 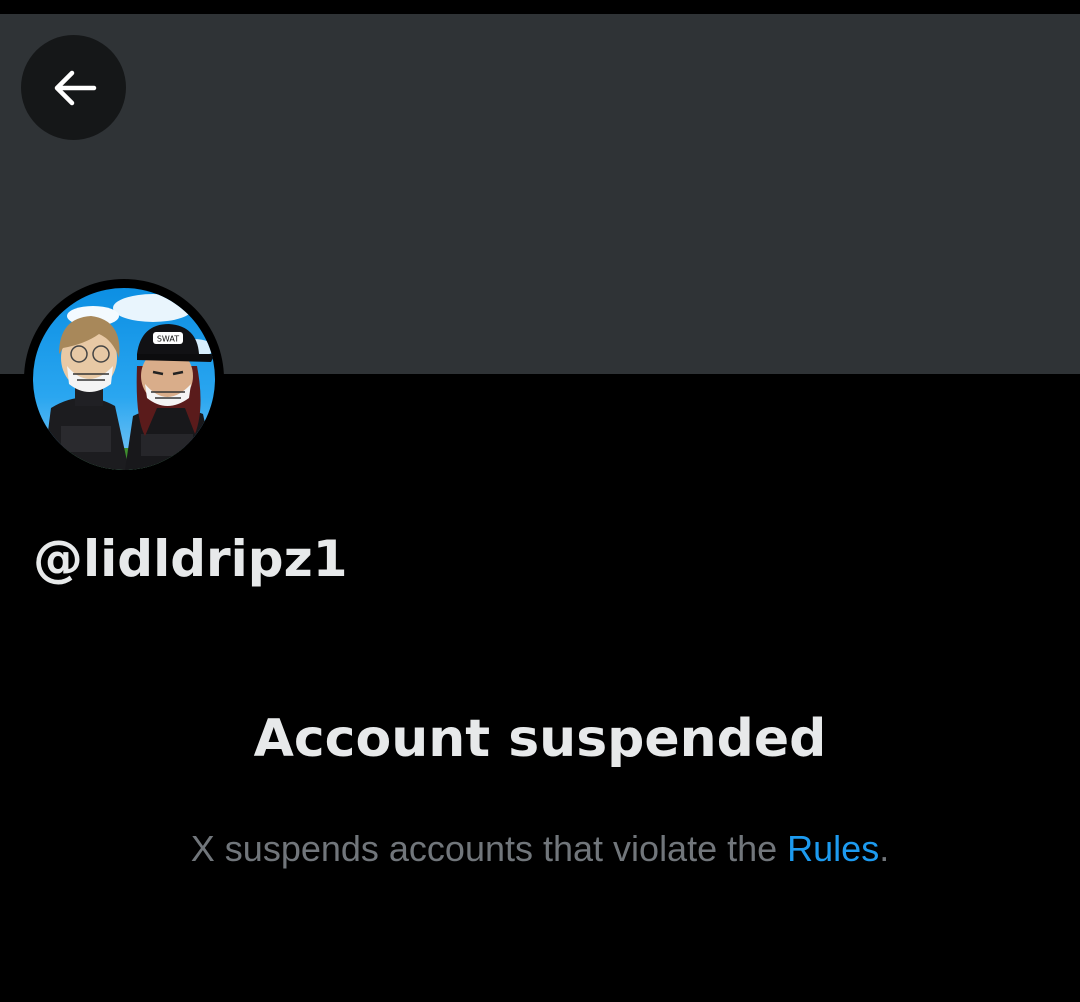 What do you see at coordinates (540, 7) in the screenshot?
I see `status-strip` at bounding box center [540, 7].